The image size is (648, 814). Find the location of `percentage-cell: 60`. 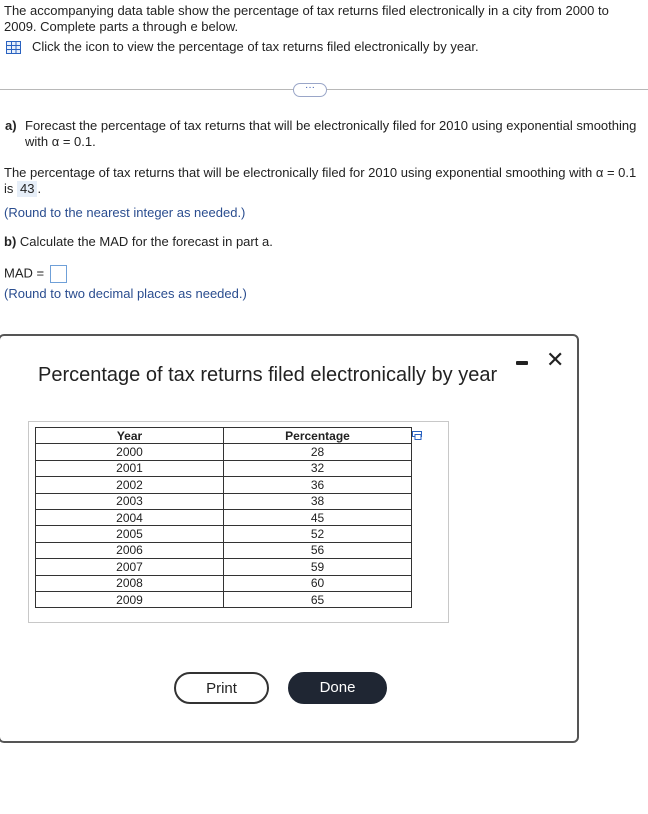

percentage-cell: 60 is located at coordinates (317, 583).